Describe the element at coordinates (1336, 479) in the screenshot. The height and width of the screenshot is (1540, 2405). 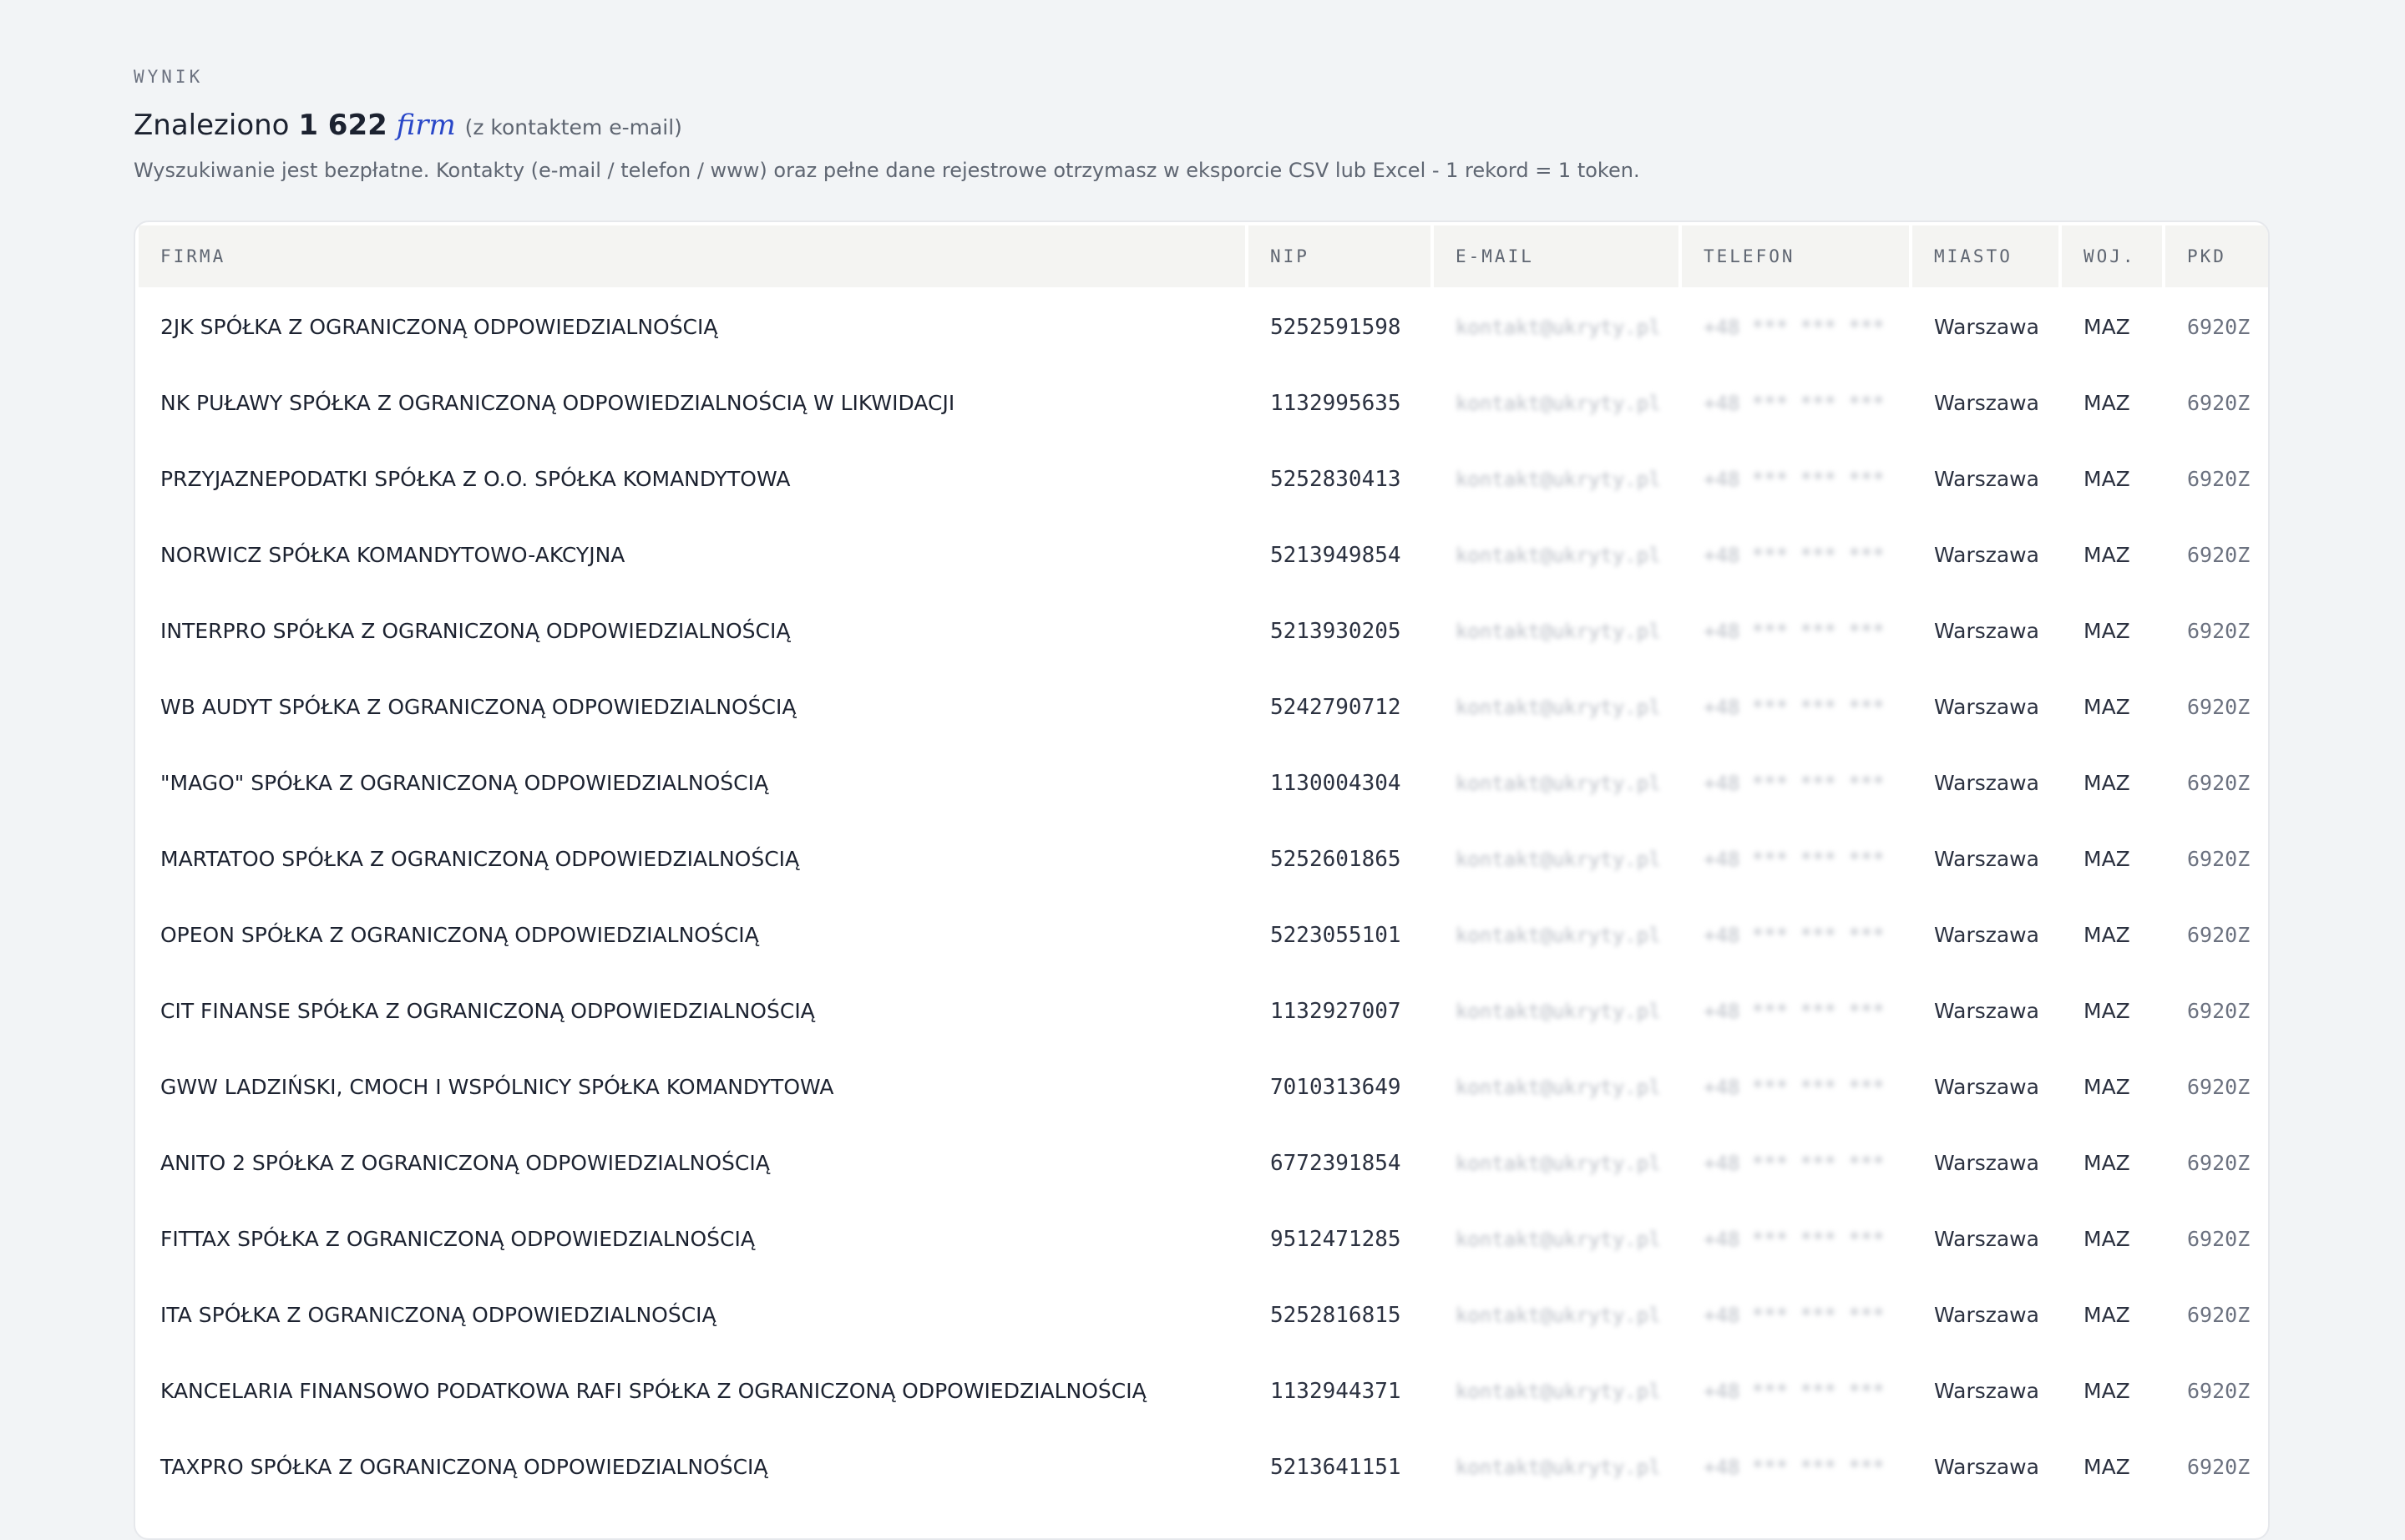
I see `cell-nip: 5252830413` at that location.